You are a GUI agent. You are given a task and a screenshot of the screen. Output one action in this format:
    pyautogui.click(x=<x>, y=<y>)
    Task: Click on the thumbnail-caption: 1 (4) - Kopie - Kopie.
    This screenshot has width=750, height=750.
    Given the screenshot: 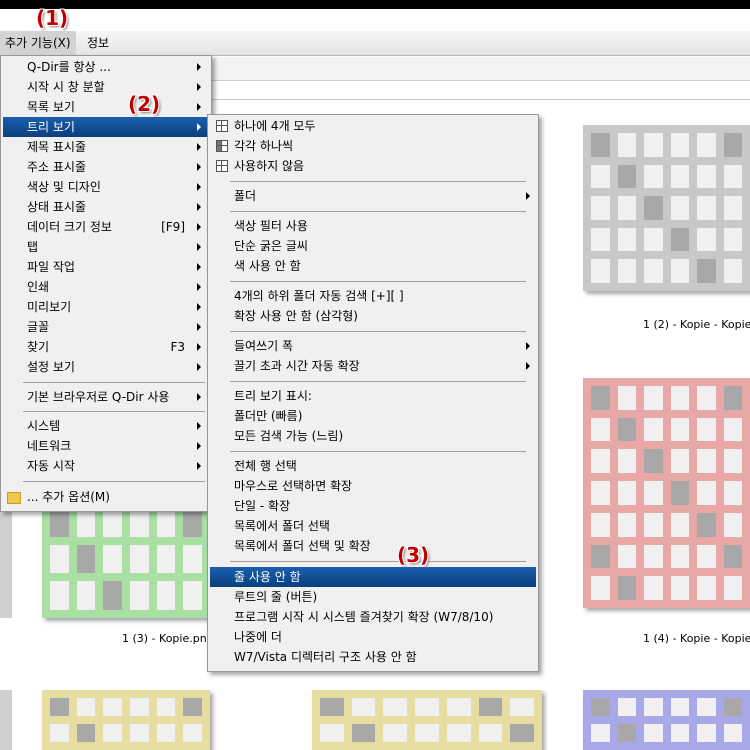 What is the action you would take?
    pyautogui.click(x=696, y=638)
    